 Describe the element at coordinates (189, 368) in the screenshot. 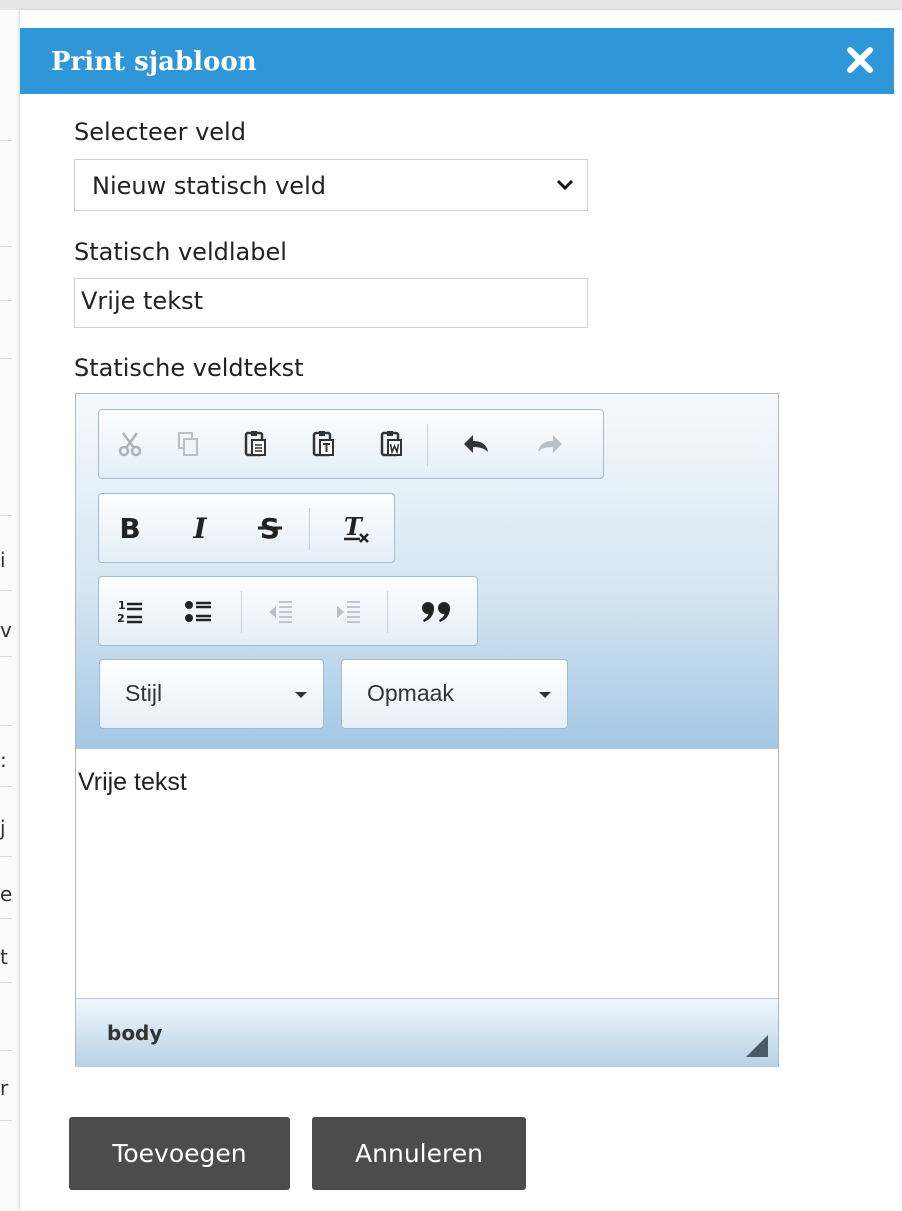

I see `static-text-label: Statische veldtekst` at that location.